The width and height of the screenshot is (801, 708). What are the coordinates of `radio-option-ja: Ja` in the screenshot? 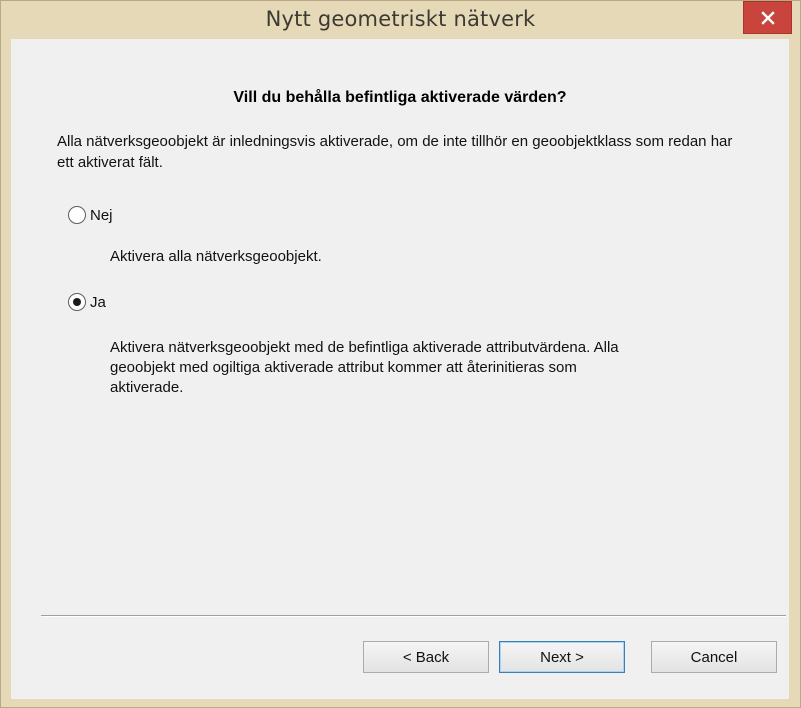 It's located at (87, 302).